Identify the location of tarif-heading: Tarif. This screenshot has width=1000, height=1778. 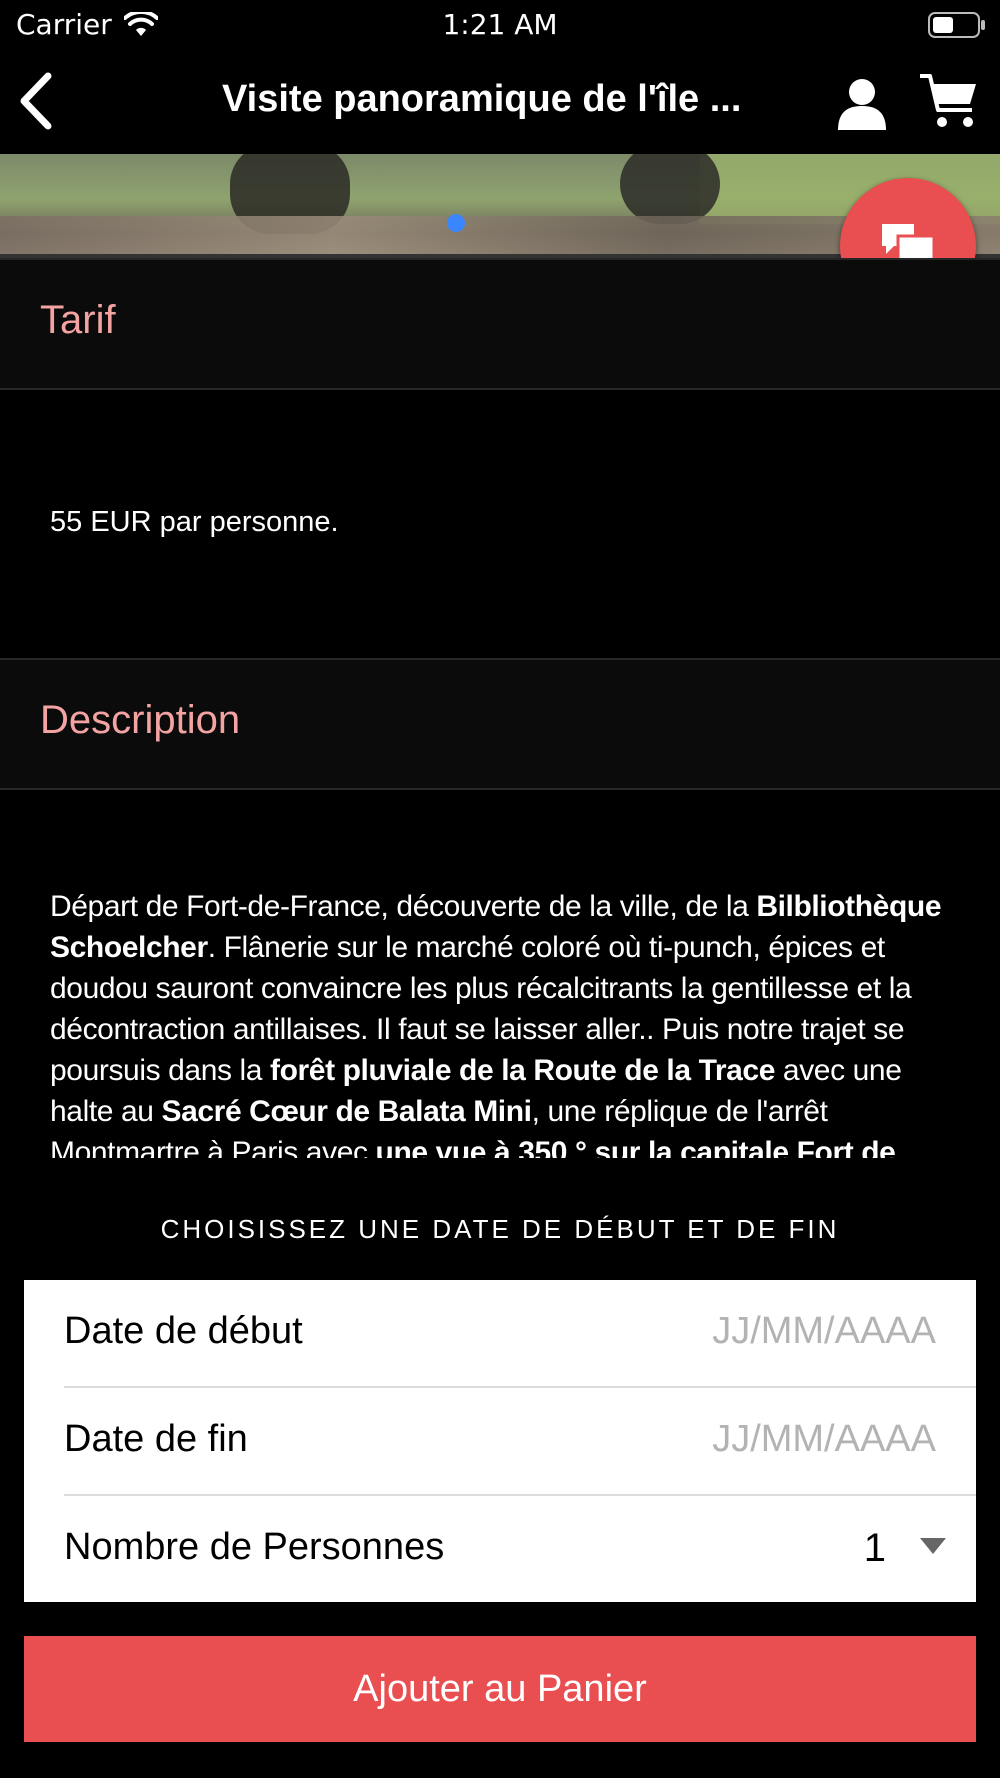
(78, 320).